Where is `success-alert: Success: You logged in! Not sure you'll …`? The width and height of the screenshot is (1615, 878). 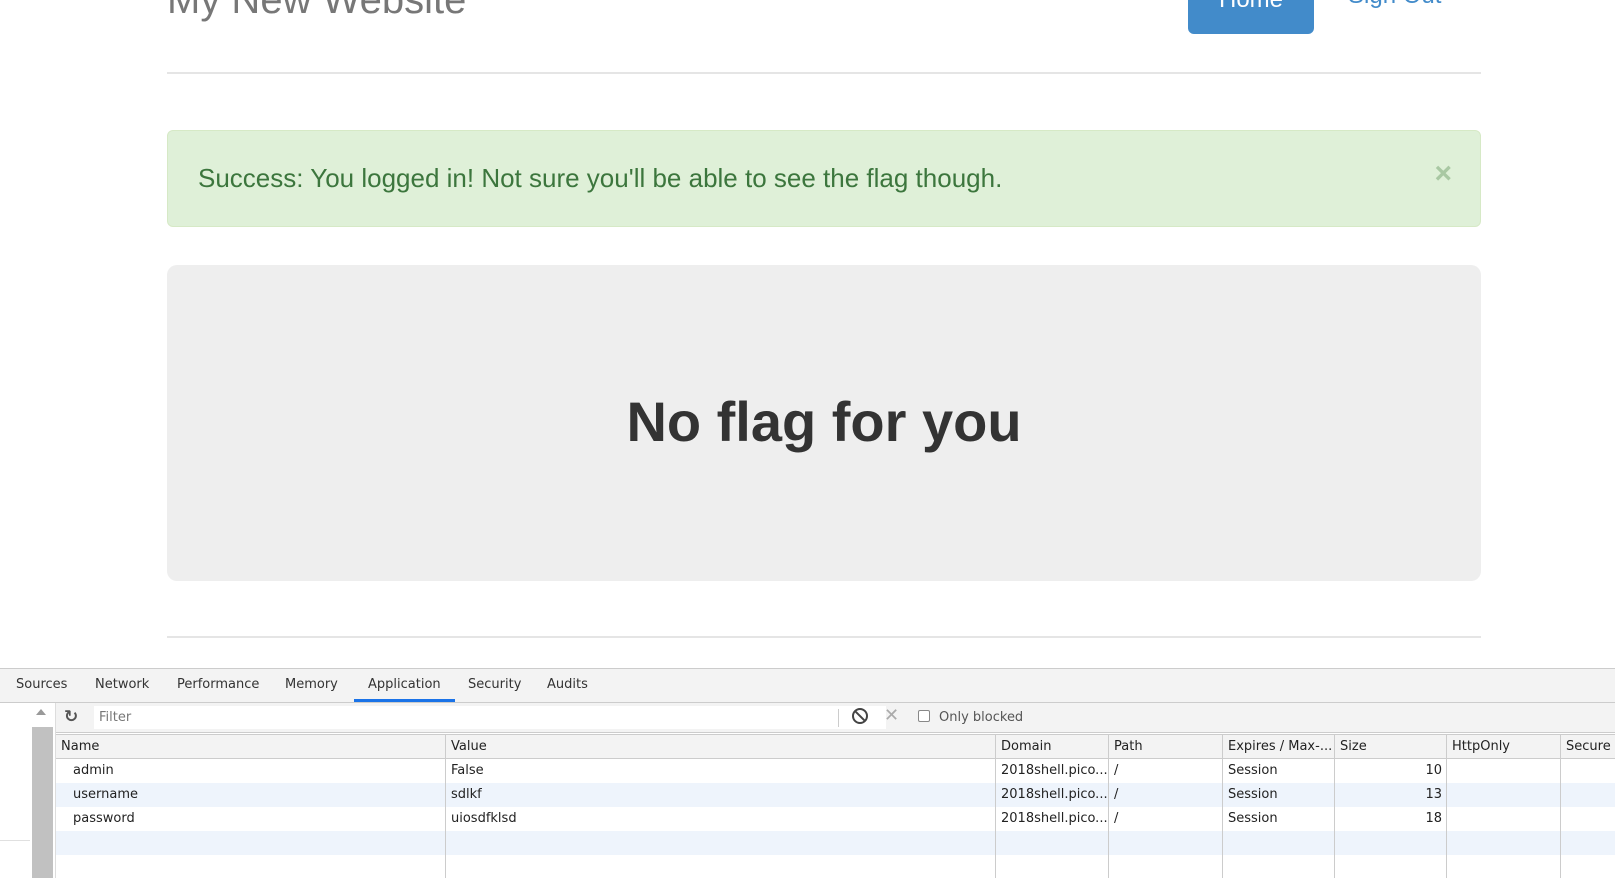 success-alert: Success: You logged in! Not sure you'll … is located at coordinates (824, 178).